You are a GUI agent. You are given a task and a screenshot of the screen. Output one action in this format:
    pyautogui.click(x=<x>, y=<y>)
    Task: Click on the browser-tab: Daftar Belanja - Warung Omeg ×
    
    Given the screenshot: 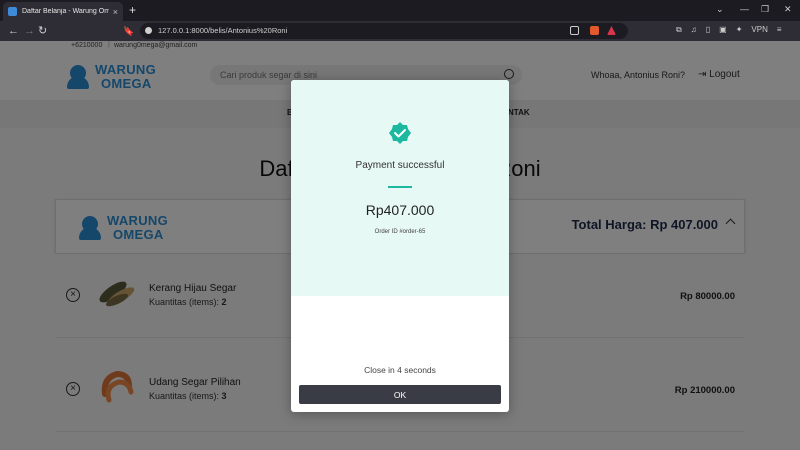 What is the action you would take?
    pyautogui.click(x=63, y=11)
    